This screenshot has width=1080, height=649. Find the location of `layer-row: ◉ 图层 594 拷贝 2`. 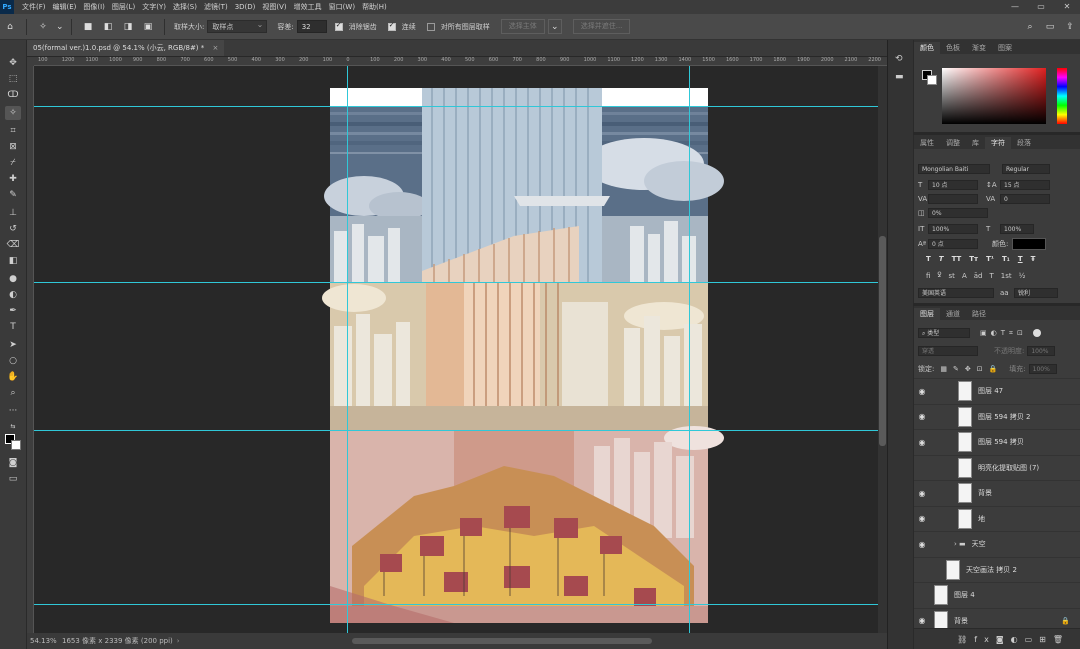

layer-row: ◉ 图层 594 拷贝 2 is located at coordinates (997, 416).